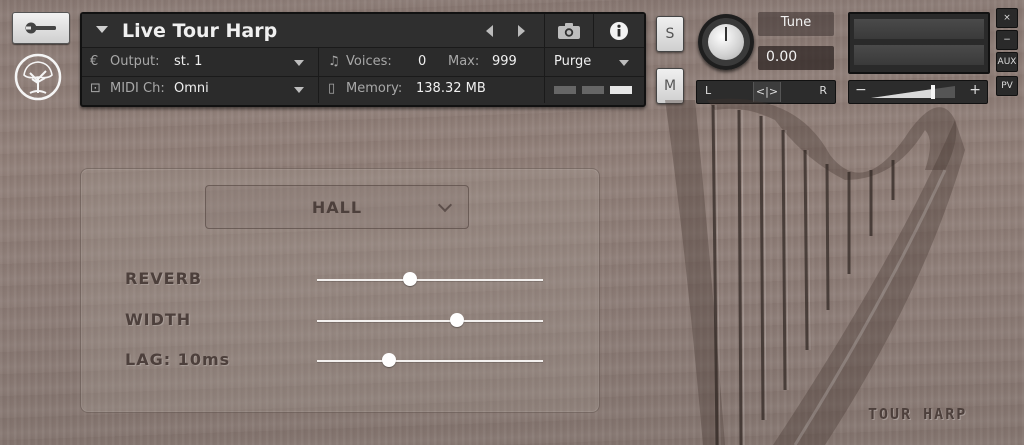  I want to click on brand-label: TOUR HARP, so click(918, 414).